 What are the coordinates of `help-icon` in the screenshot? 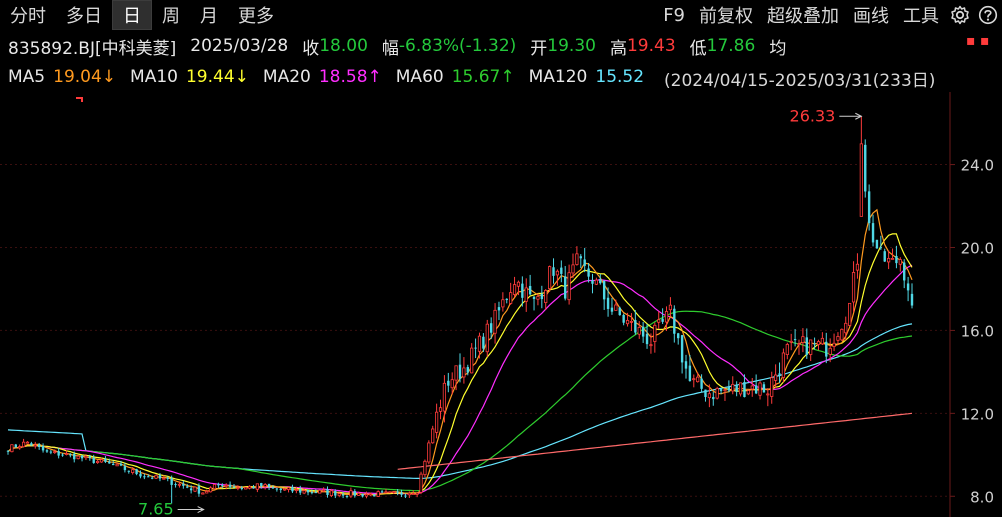 It's located at (988, 15).